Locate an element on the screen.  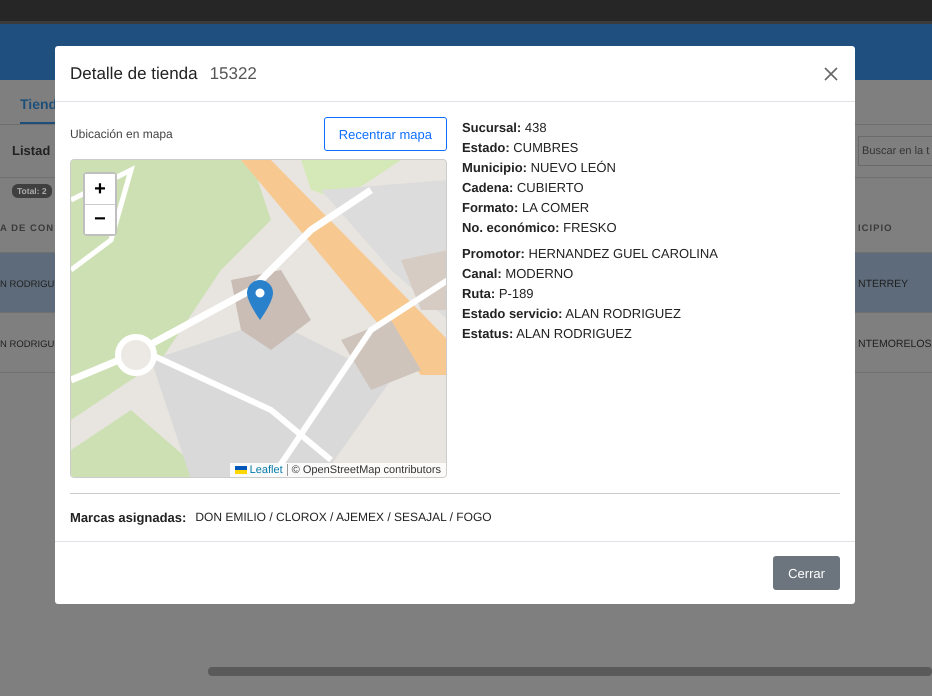
close-icon is located at coordinates (831, 73).